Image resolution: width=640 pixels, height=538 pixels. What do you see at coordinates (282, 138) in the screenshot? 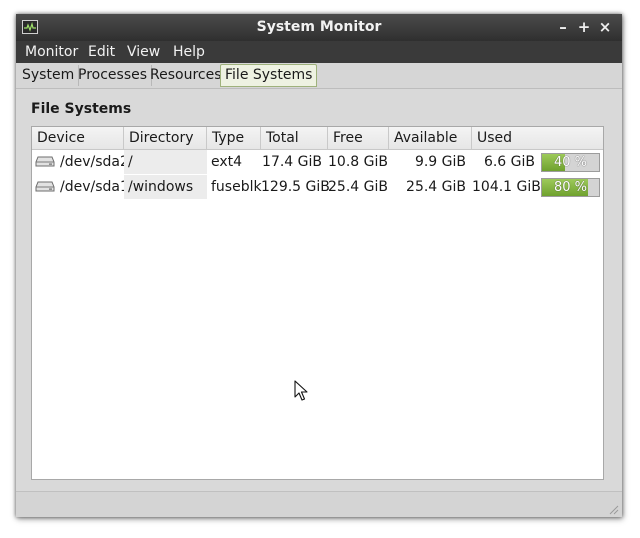
I see `column-header-label: Total` at bounding box center [282, 138].